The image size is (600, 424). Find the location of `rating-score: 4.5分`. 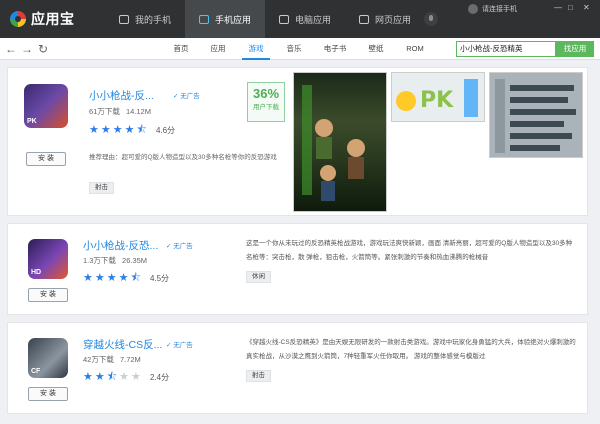

rating-score: 4.5分 is located at coordinates (159, 278).